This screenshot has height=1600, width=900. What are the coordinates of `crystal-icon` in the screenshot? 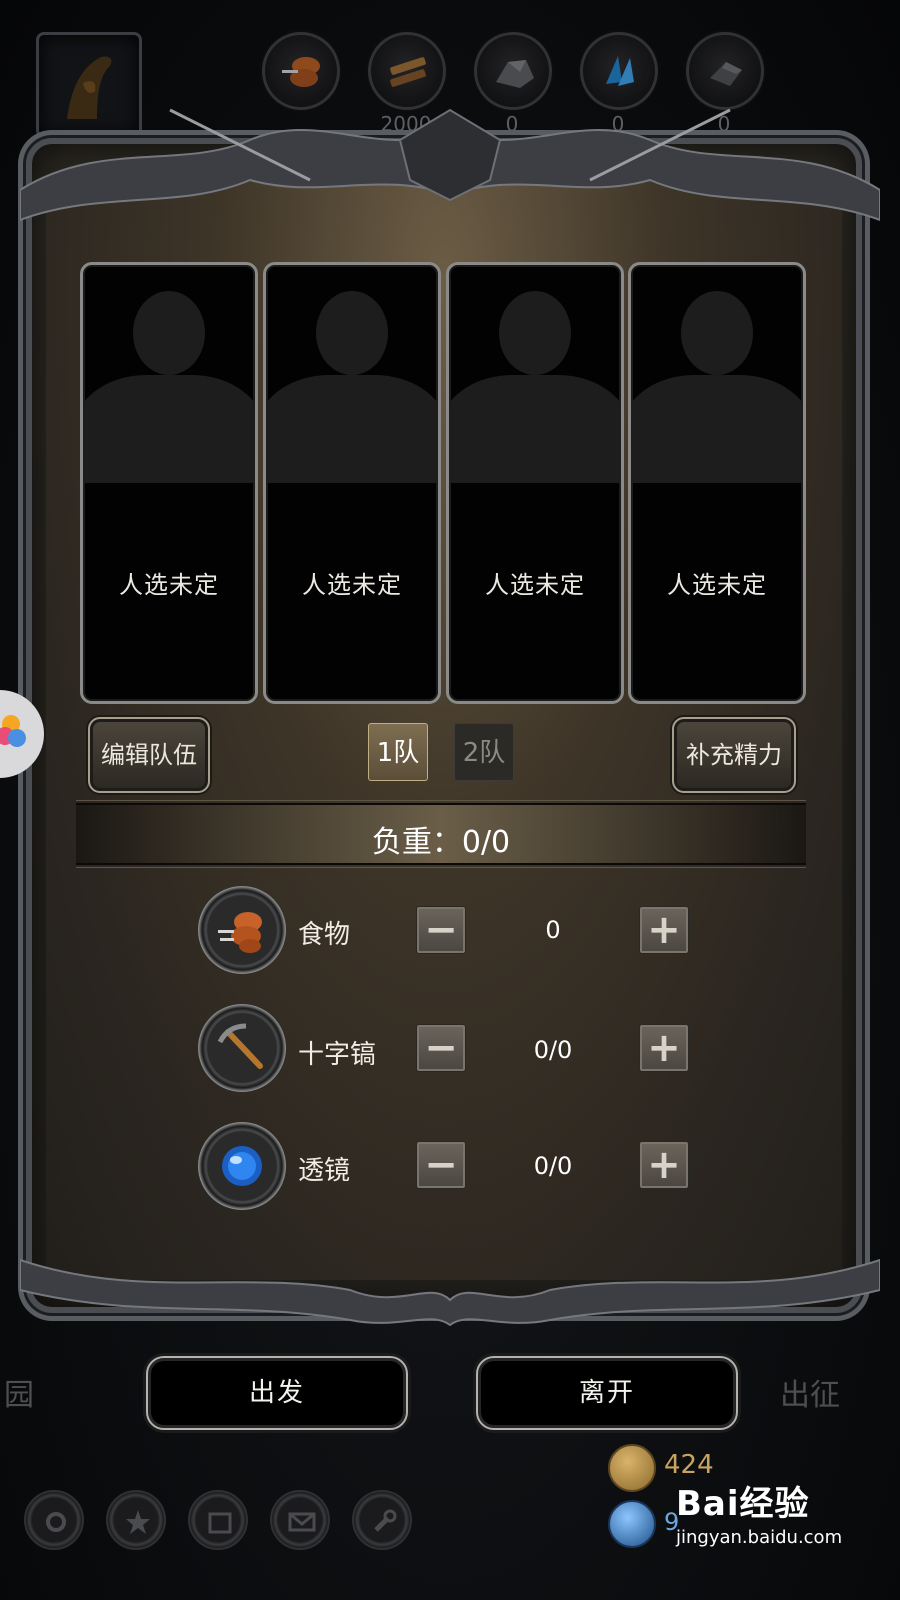 It's located at (620, 71).